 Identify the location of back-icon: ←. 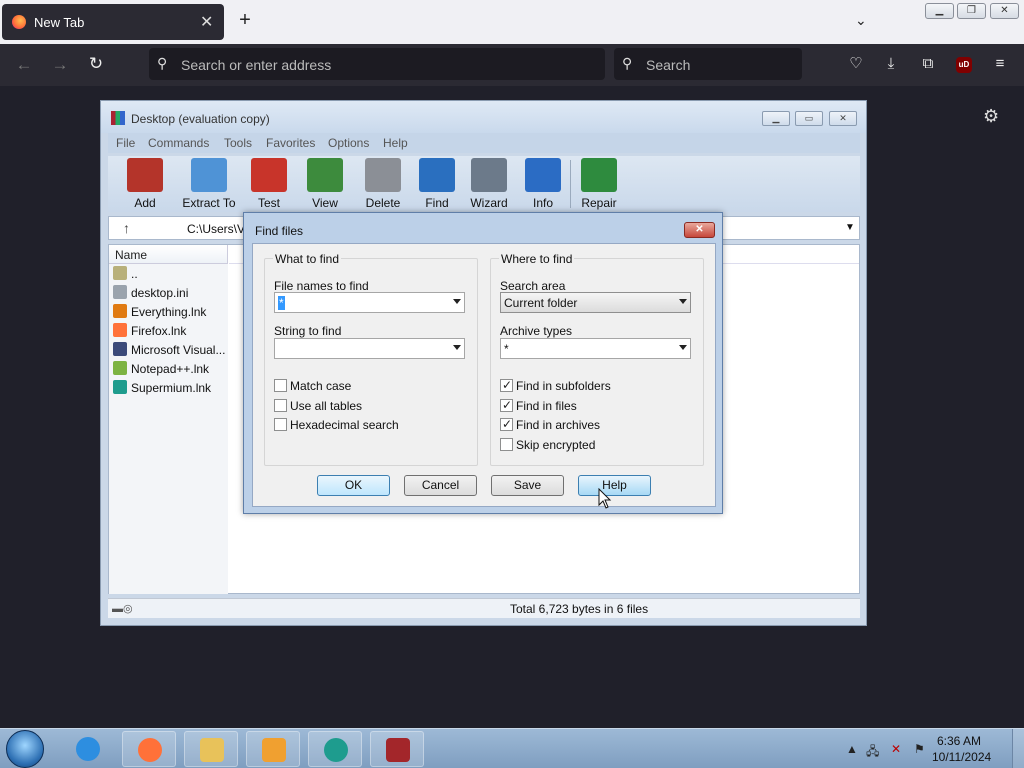
(24, 65).